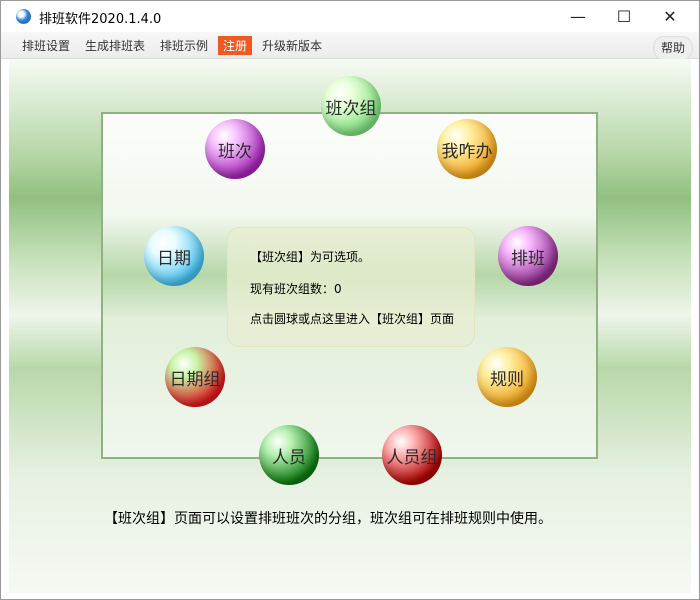 This screenshot has height=600, width=700. What do you see at coordinates (184, 45) in the screenshot?
I see `menu-schedule-examples: 排班示例` at bounding box center [184, 45].